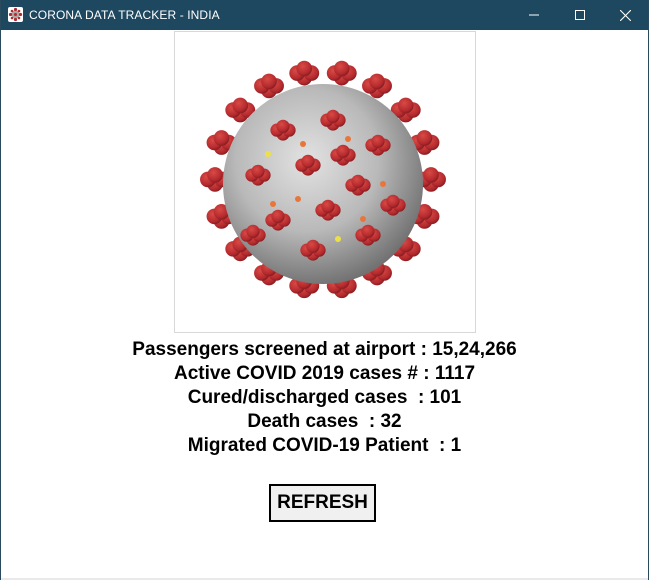 The height and width of the screenshot is (580, 649). What do you see at coordinates (324, 15) in the screenshot?
I see `title-bar: CORONA DATA TRACKER - INDIA` at bounding box center [324, 15].